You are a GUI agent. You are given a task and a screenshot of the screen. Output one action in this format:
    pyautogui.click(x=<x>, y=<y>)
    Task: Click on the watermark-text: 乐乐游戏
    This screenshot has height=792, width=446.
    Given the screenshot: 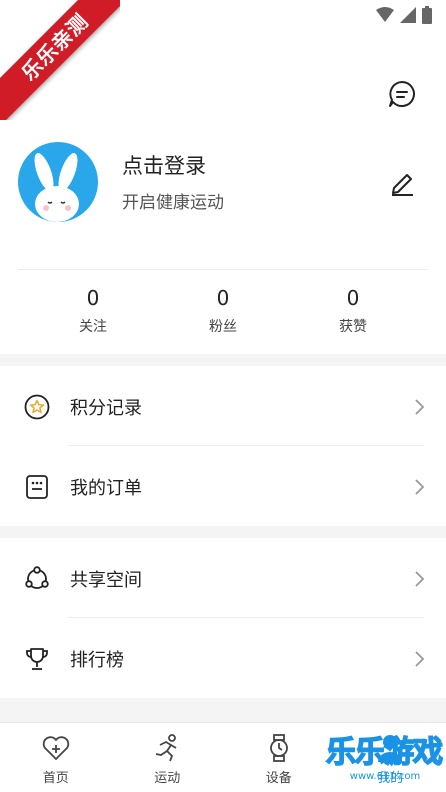 What is the action you would take?
    pyautogui.click(x=384, y=753)
    